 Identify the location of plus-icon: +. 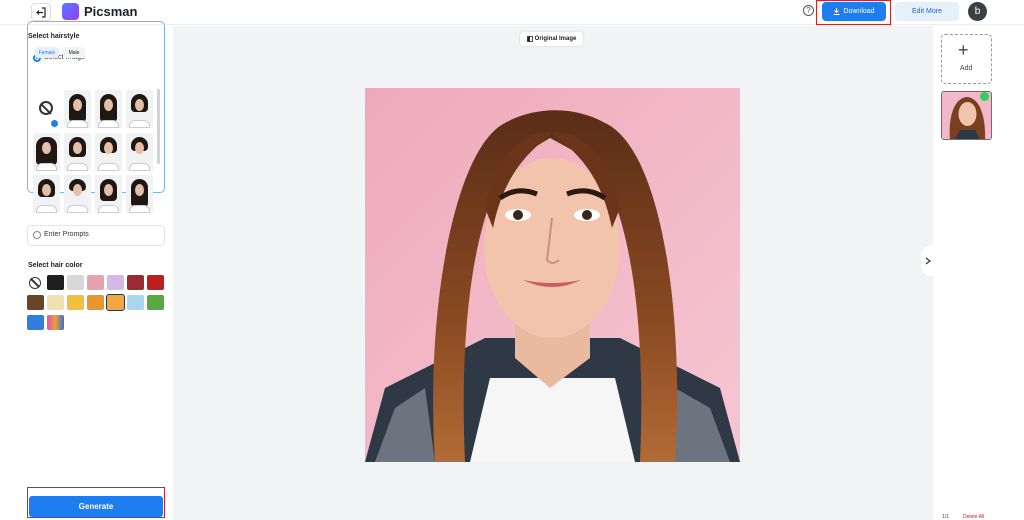
(963, 50).